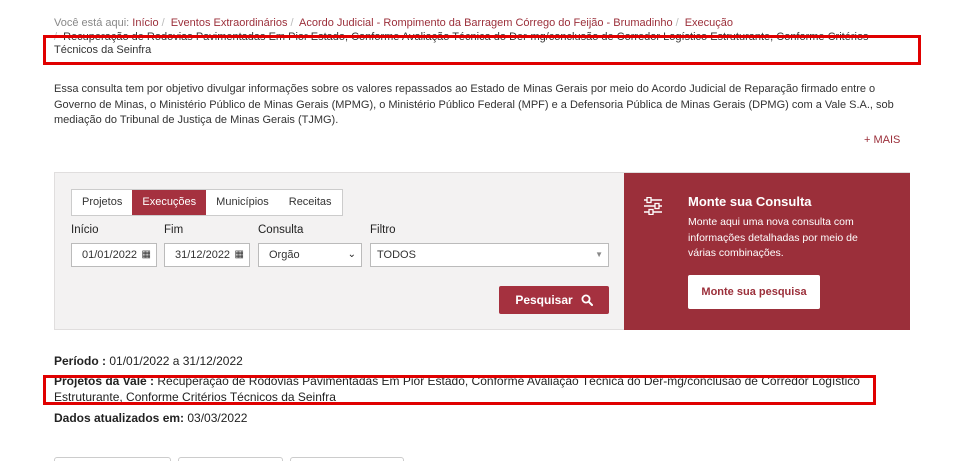  I want to click on chevron-down-icon: ⌄, so click(351, 254).